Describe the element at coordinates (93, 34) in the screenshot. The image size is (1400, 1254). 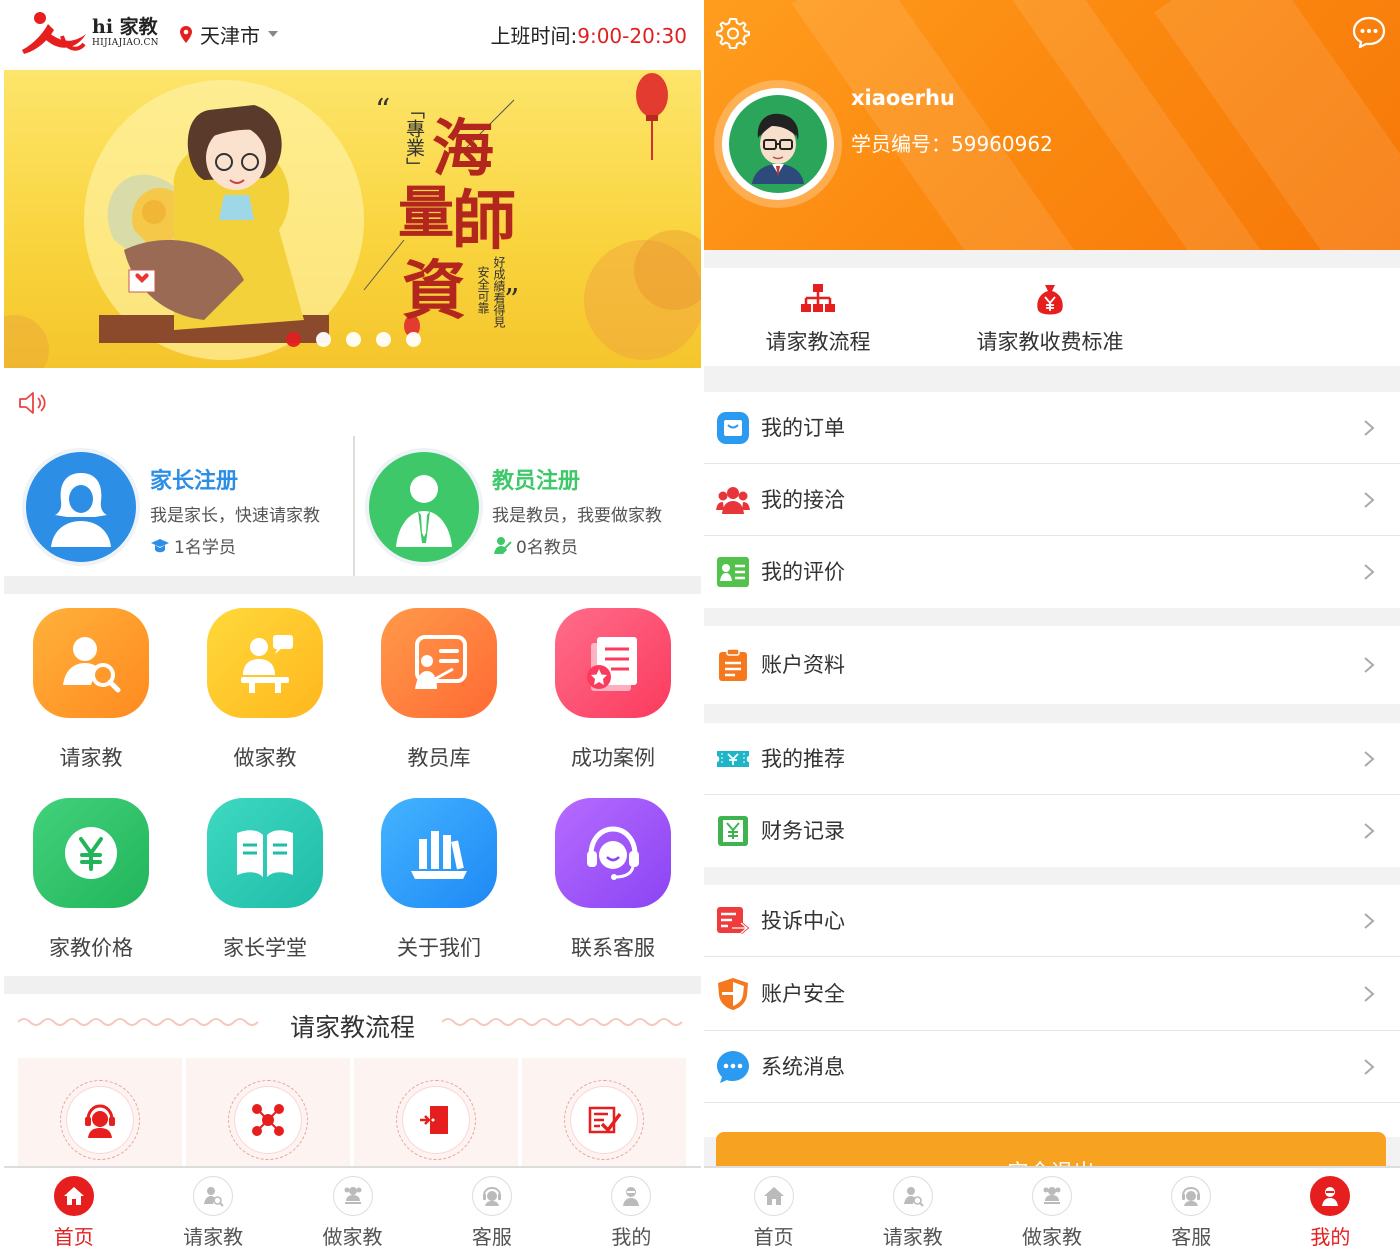
I see `logo: hi 家教 HIJIAJIAO.CN` at that location.